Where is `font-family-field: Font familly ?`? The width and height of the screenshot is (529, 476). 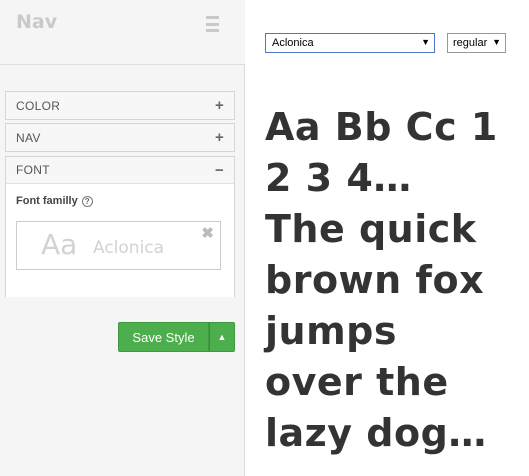 font-family-field: Font familly ? is located at coordinates (54, 201).